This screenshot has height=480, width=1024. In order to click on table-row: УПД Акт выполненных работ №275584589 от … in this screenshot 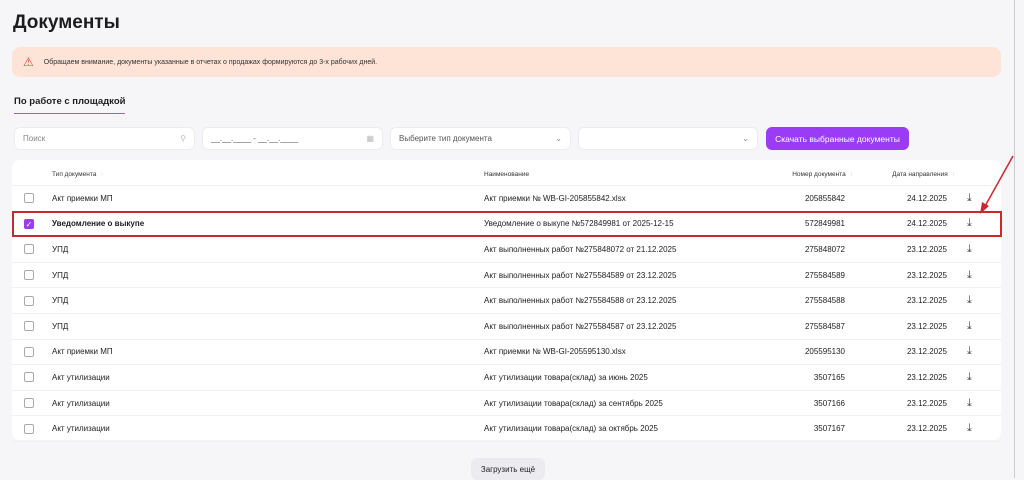, I will do `click(506, 276)`.